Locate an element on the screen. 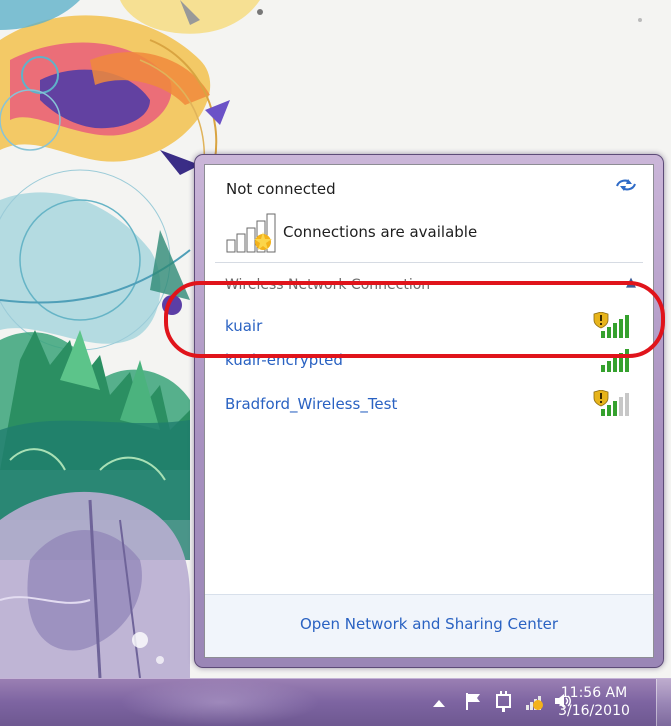  show-hidden-icons-arrow-icon is located at coordinates (439, 703).